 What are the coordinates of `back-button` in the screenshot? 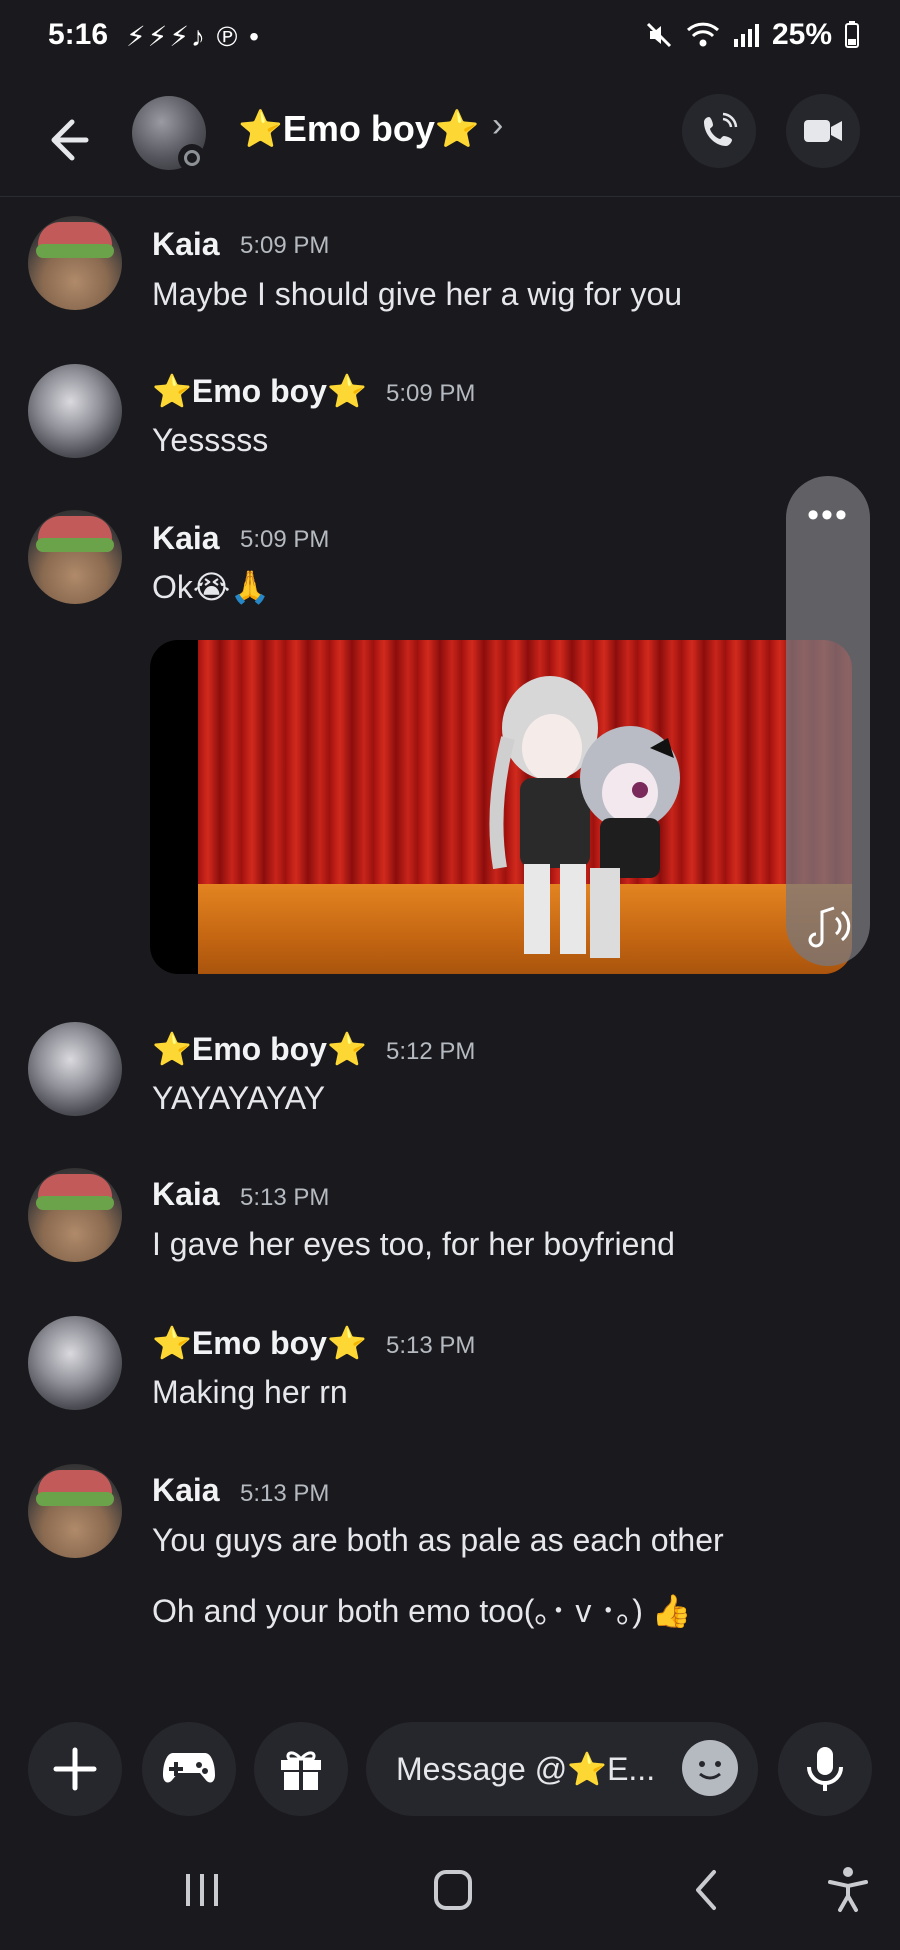 It's located at (68, 140).